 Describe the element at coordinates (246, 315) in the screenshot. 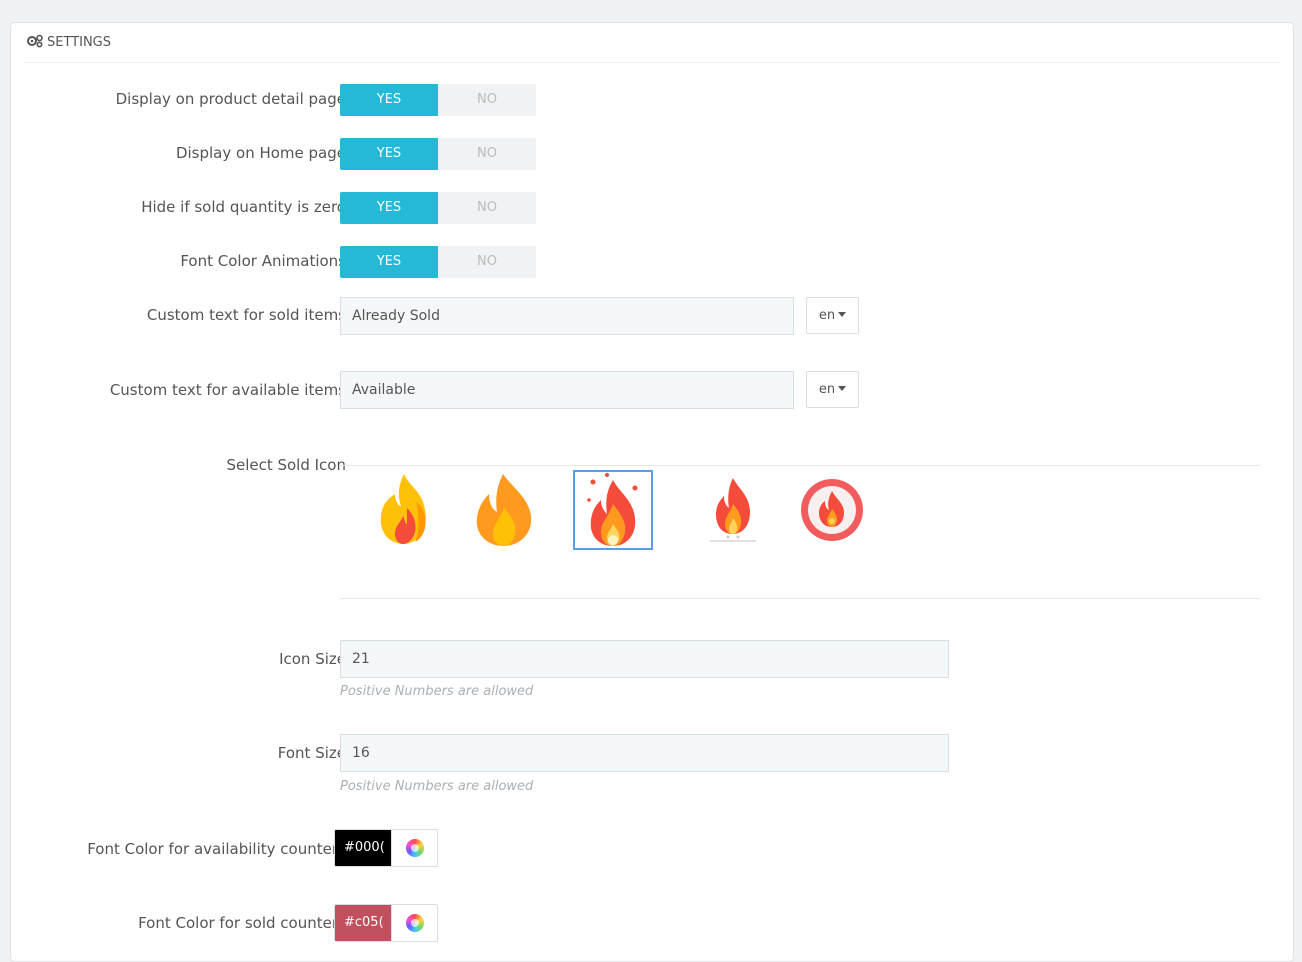

I see `sold-text-label: Custom text for sold items` at that location.